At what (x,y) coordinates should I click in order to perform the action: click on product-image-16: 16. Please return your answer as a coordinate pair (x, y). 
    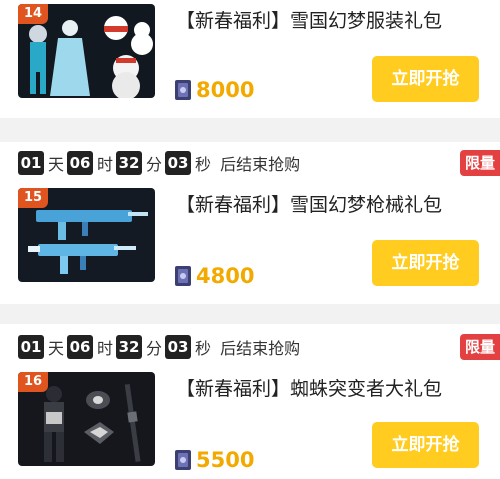
    Looking at the image, I should click on (86, 419).